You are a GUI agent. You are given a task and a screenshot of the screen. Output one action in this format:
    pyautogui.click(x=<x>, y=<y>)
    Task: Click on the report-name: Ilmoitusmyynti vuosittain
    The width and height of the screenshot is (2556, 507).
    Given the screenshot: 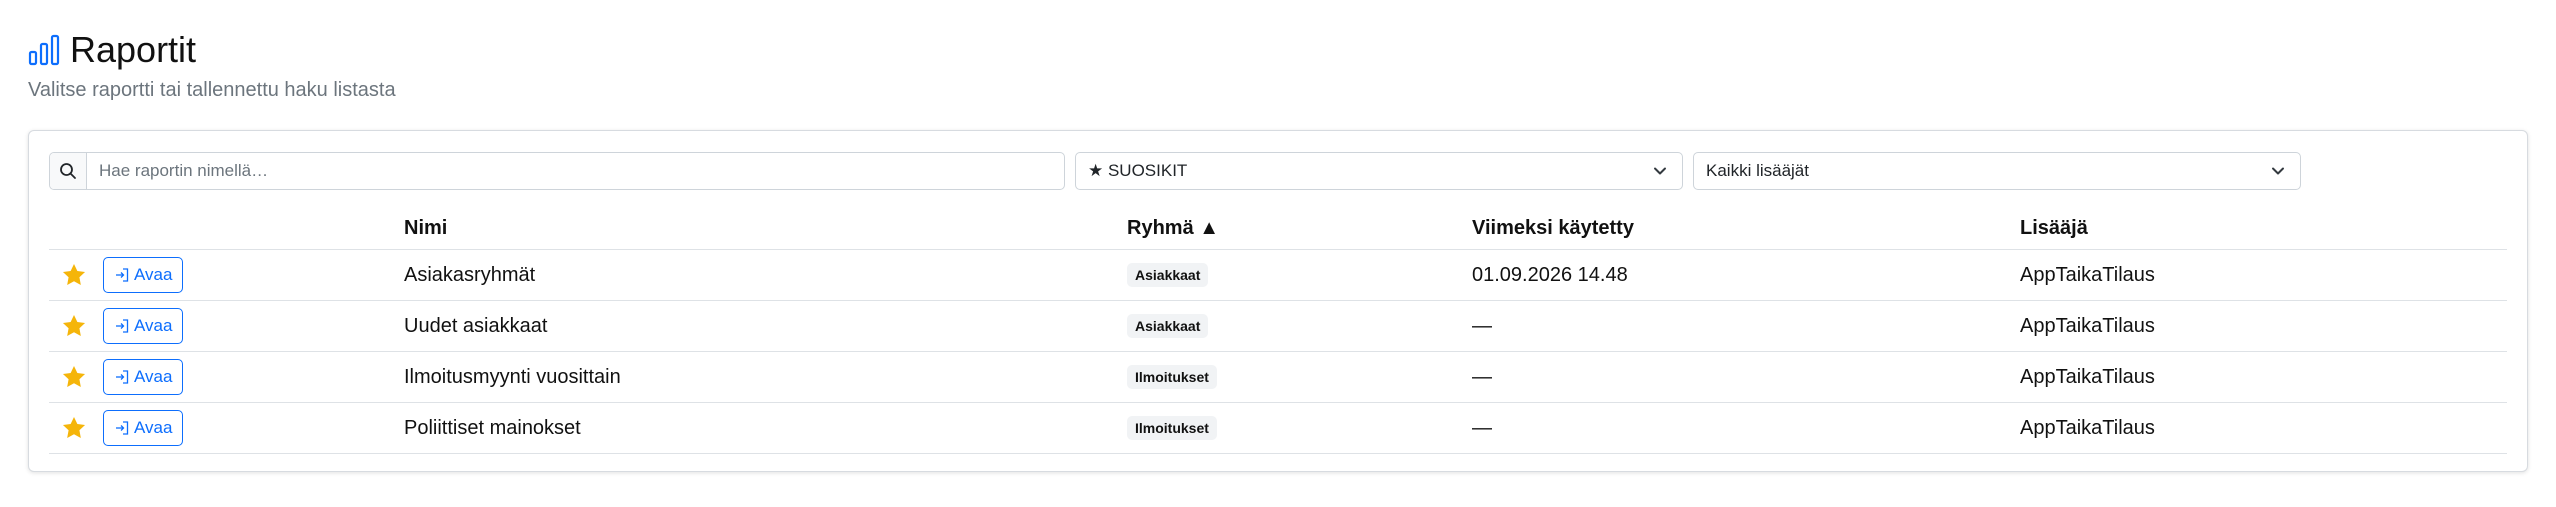 What is the action you would take?
    pyautogui.click(x=512, y=376)
    